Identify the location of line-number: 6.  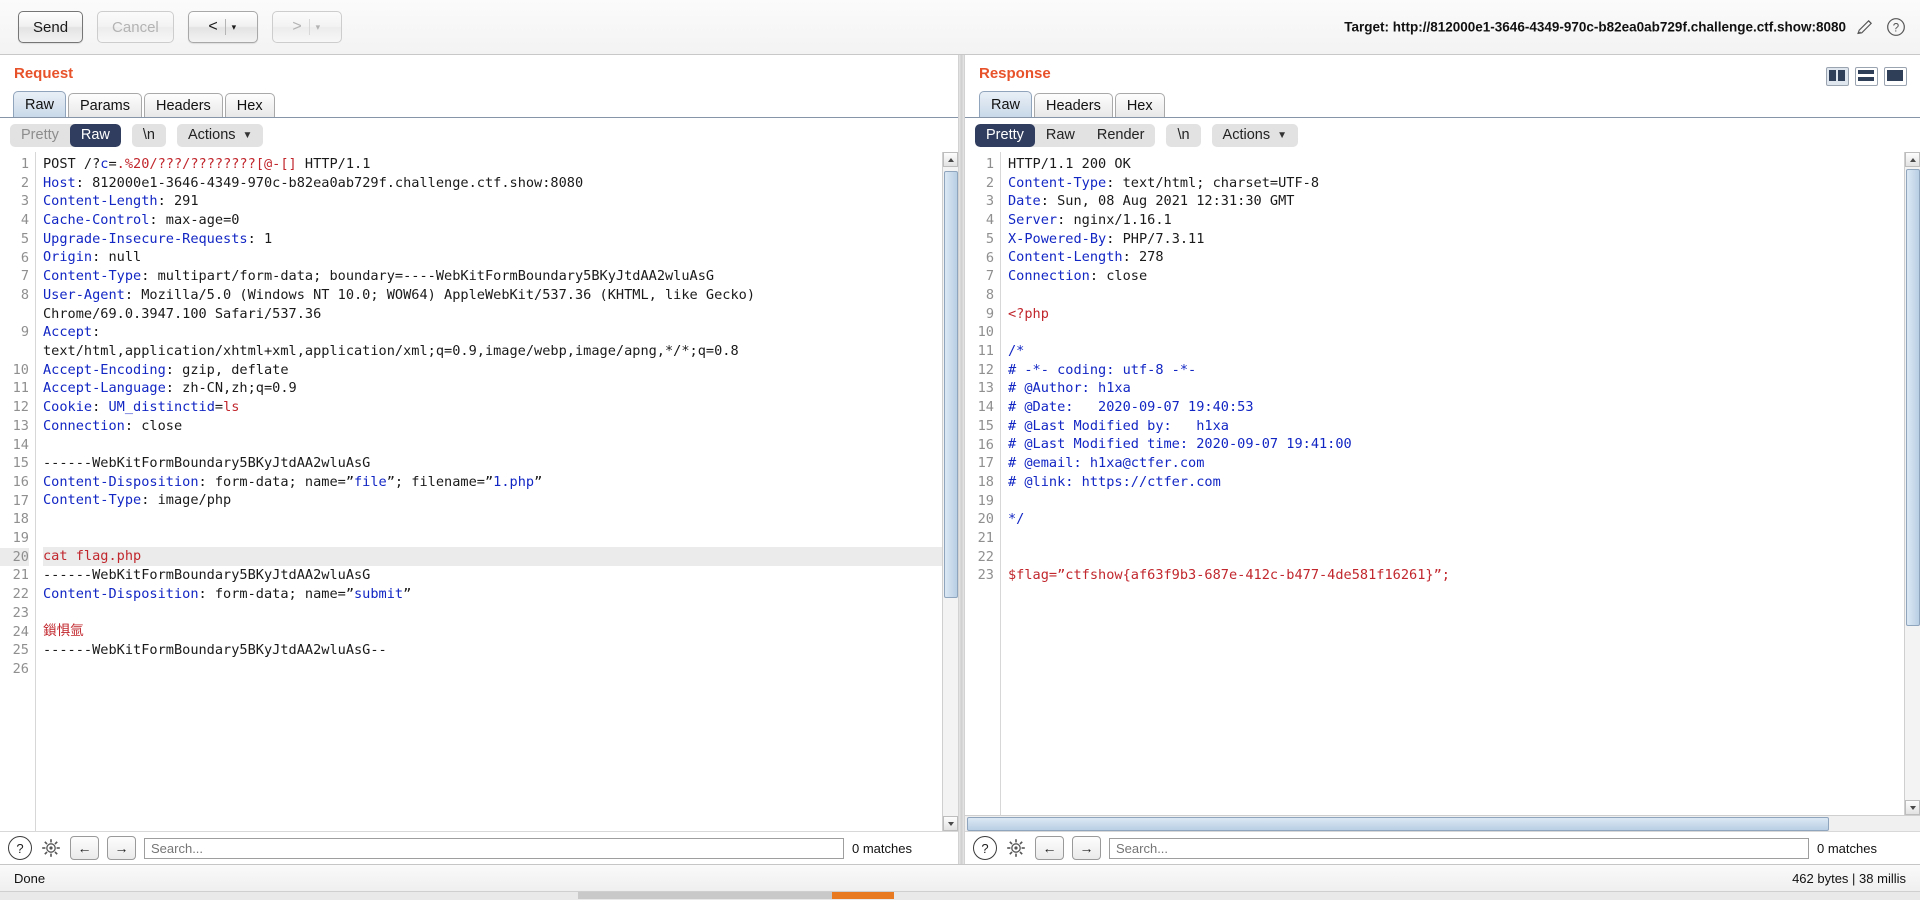
(24, 257).